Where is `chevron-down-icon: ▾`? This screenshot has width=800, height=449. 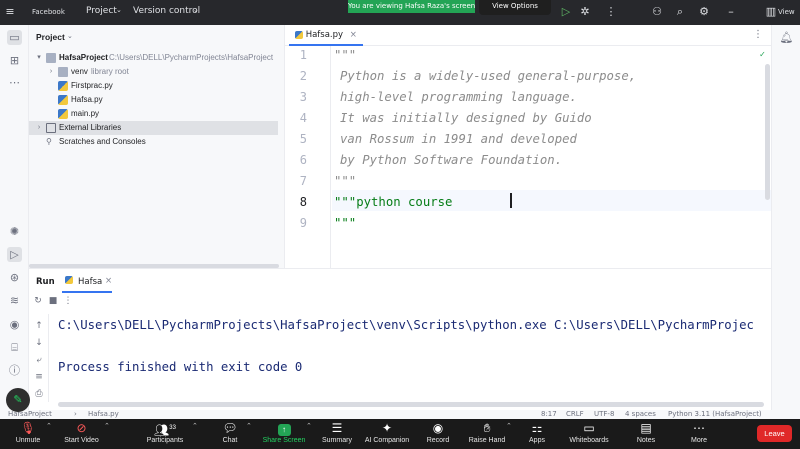
chevron-down-icon: ▾ is located at coordinates (39, 58).